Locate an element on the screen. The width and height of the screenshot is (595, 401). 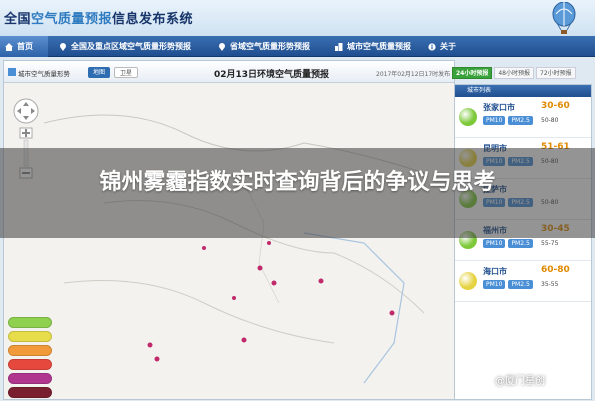
nav-item-national-forecast: 全国及重点区域空气质量形势预报 is located at coordinates (125, 46).